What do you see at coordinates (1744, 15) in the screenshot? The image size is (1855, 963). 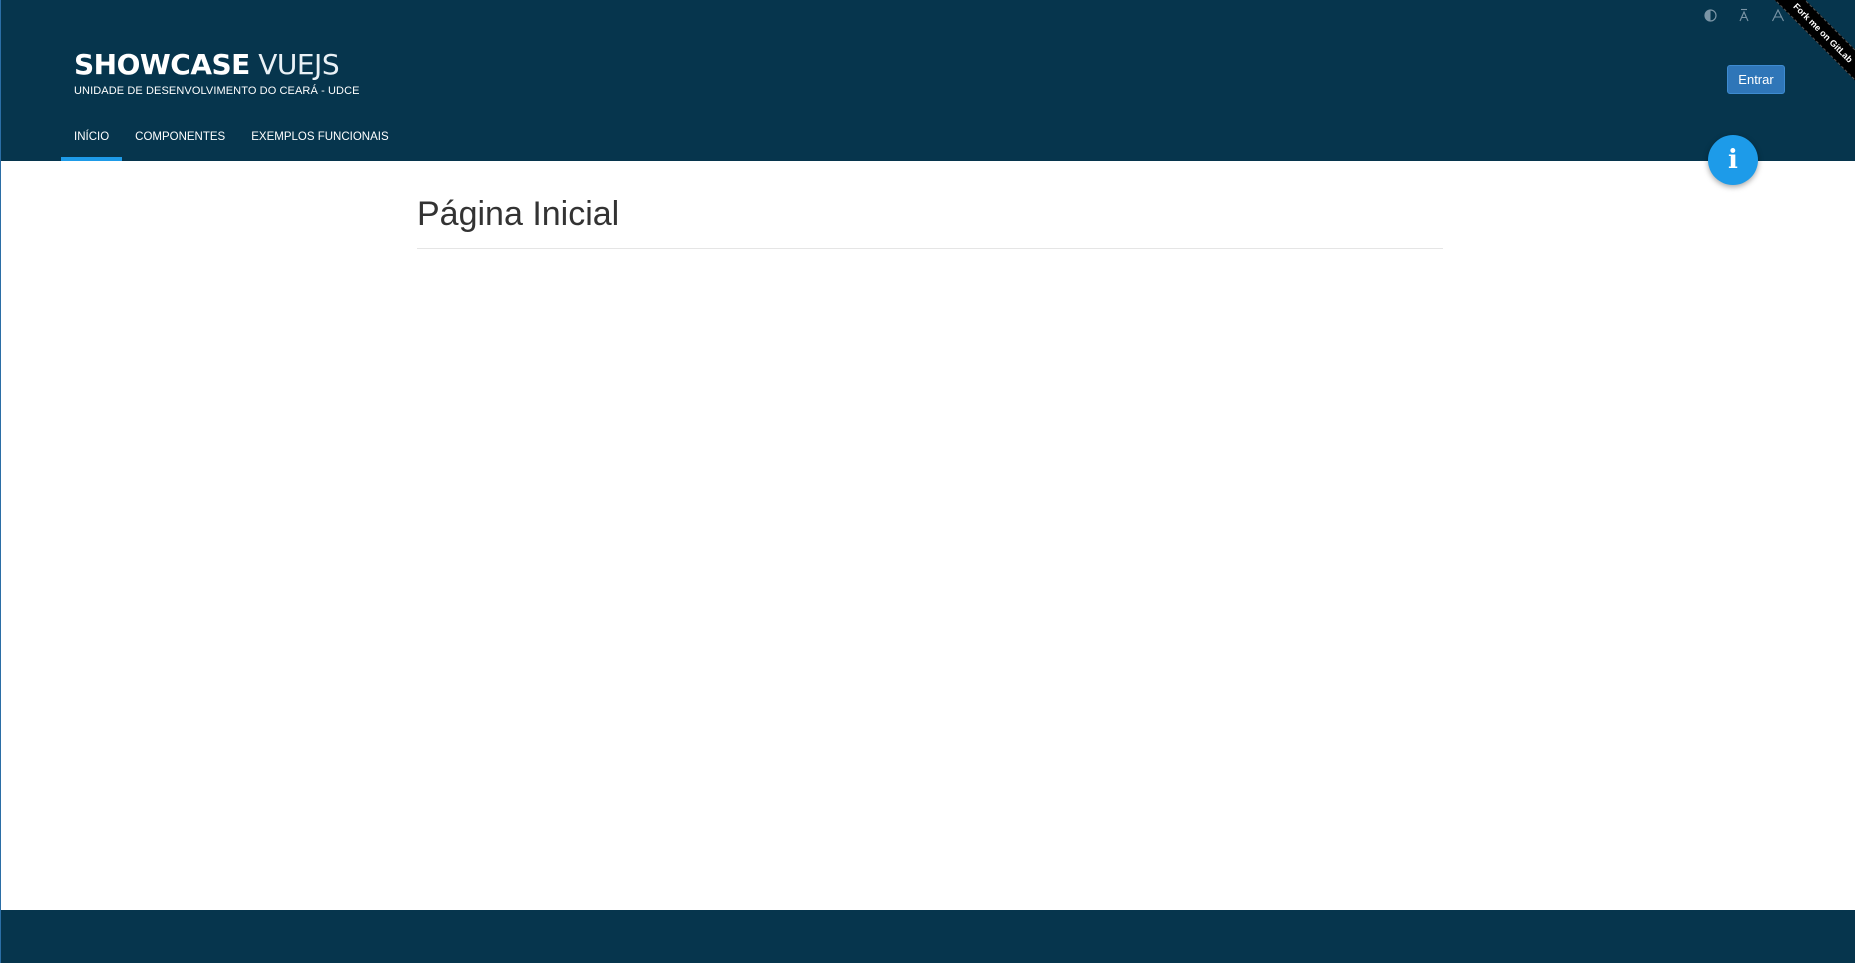 I see `font-decrease-icon` at bounding box center [1744, 15].